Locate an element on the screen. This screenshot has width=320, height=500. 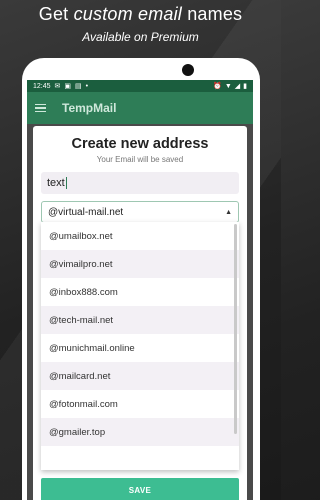
app-bar: TempMail is located at coordinates (140, 108).